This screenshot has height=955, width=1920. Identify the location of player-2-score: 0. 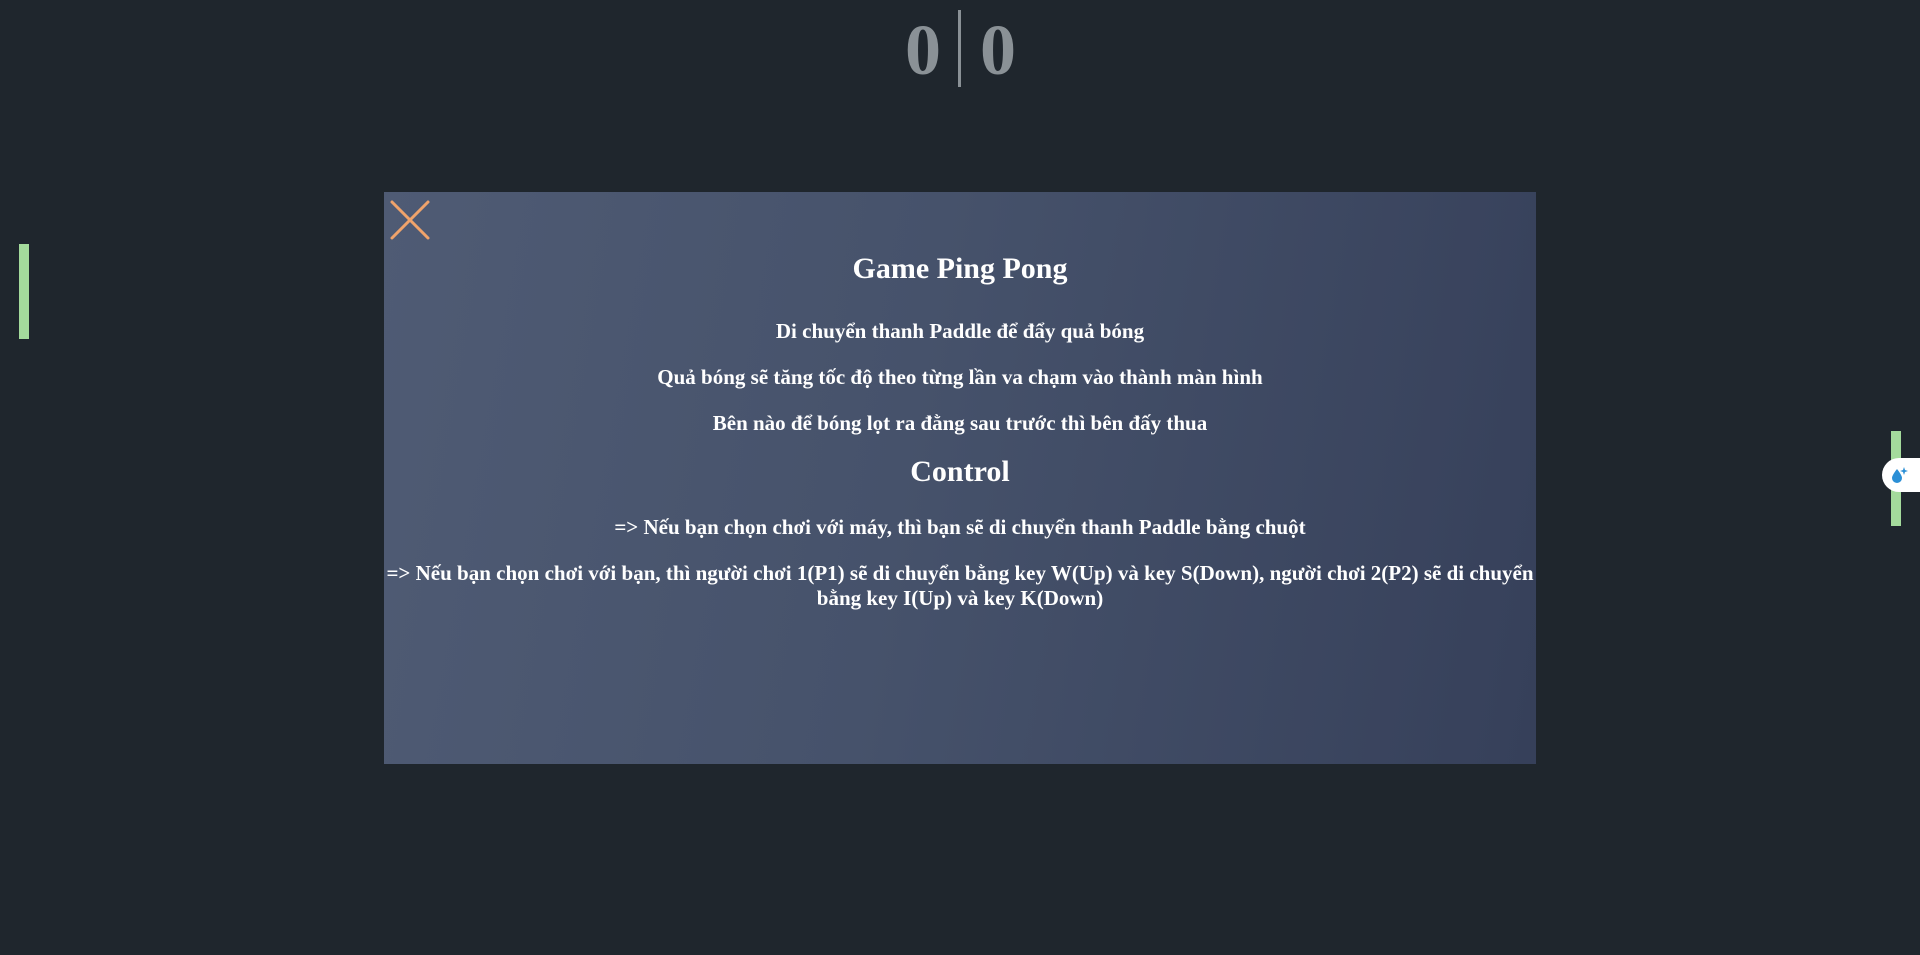
(998, 50).